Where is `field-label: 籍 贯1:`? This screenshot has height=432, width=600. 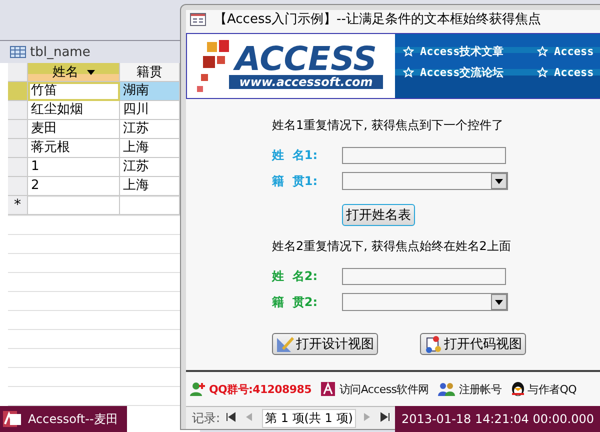
field-label: 籍 贯1: is located at coordinates (295, 181).